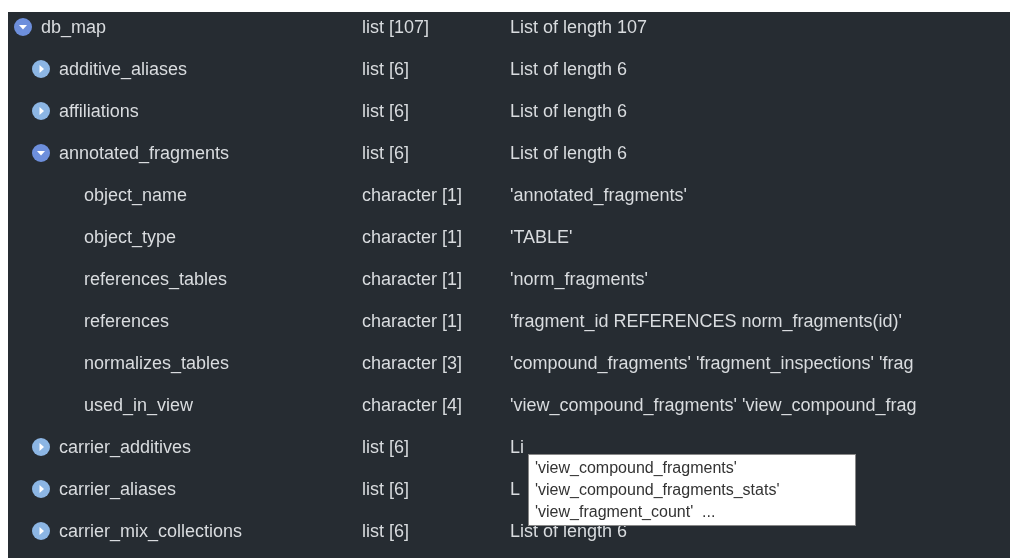 The height and width of the screenshot is (558, 1010). What do you see at coordinates (156, 279) in the screenshot?
I see `variable-name: references_tables` at bounding box center [156, 279].